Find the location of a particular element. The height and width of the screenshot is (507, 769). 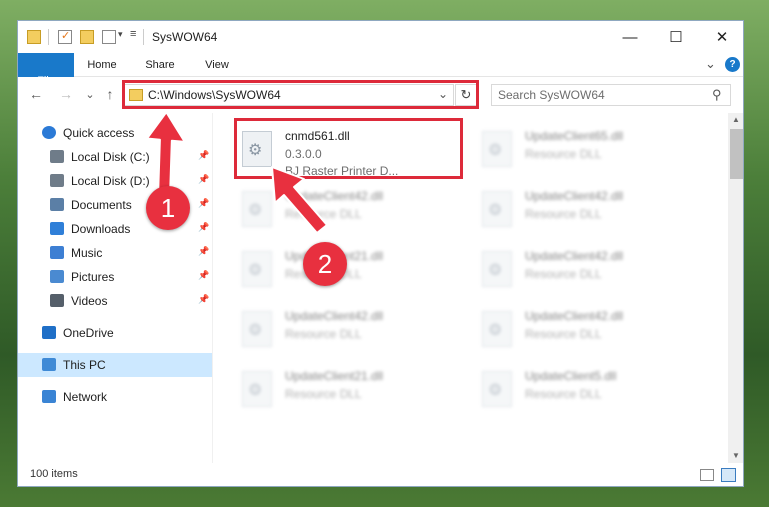

sidebar-item-label: Videos is located at coordinates (89, 301).